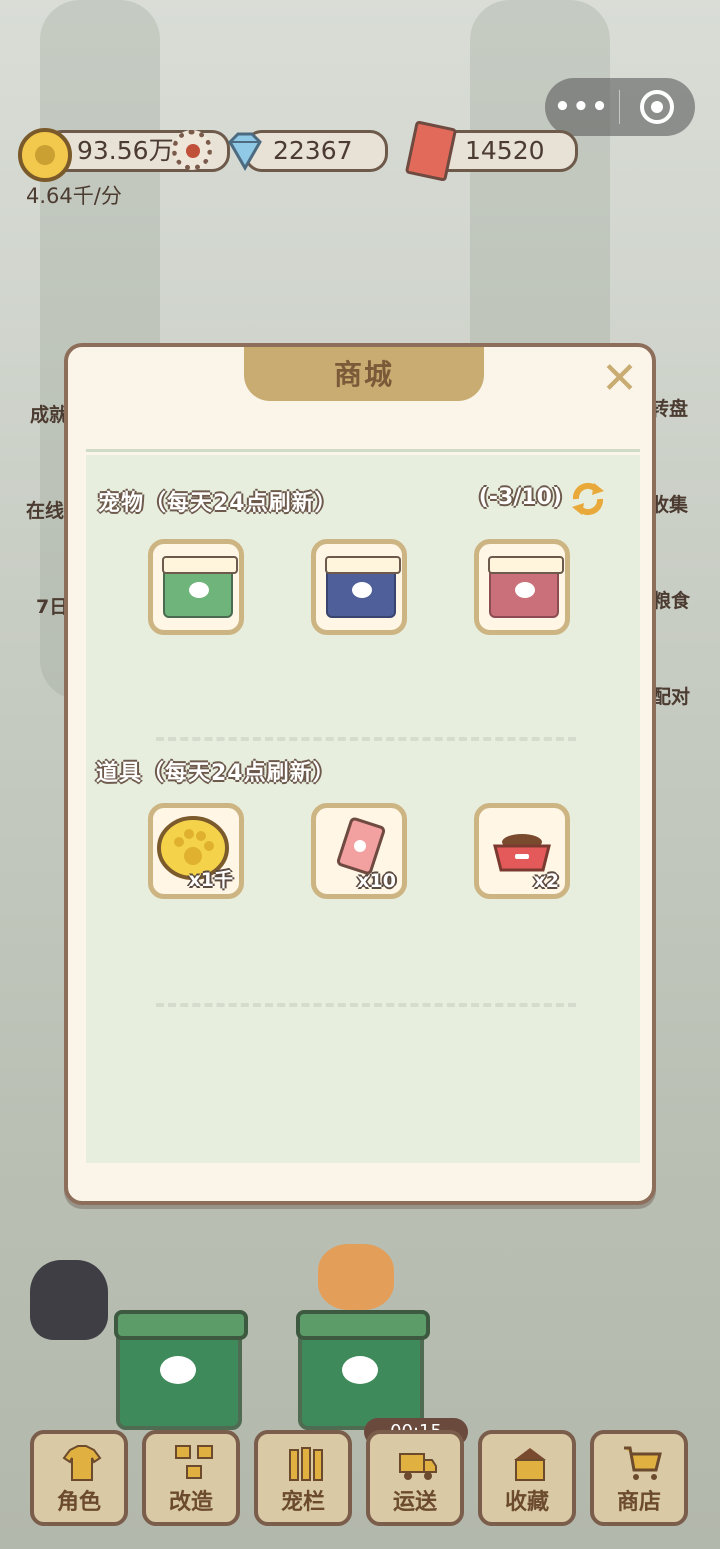  Describe the element at coordinates (194, 1462) in the screenshot. I see `tools-icon` at that location.